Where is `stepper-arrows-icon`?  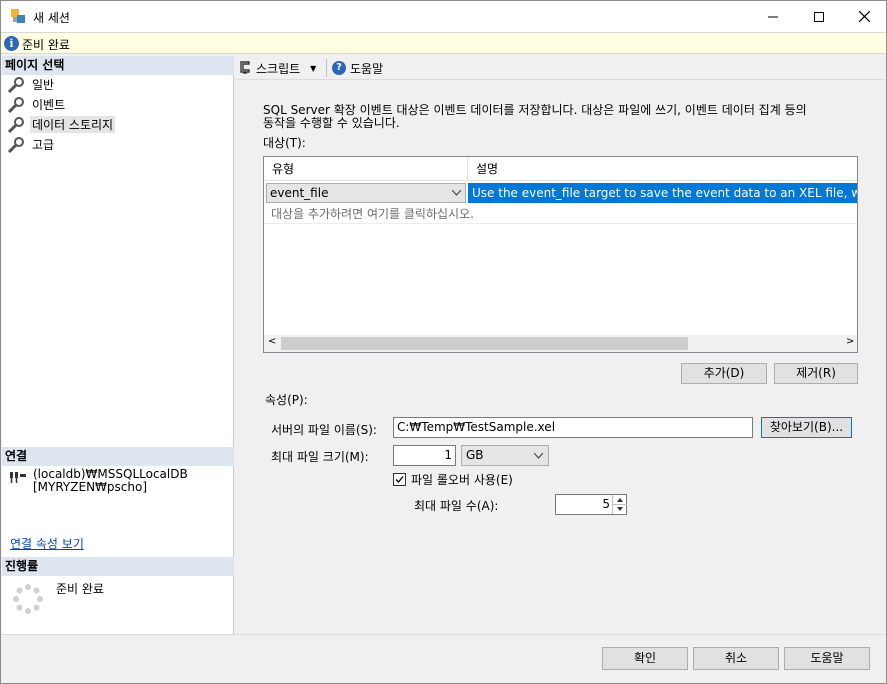
stepper-arrows-icon is located at coordinates (620, 504).